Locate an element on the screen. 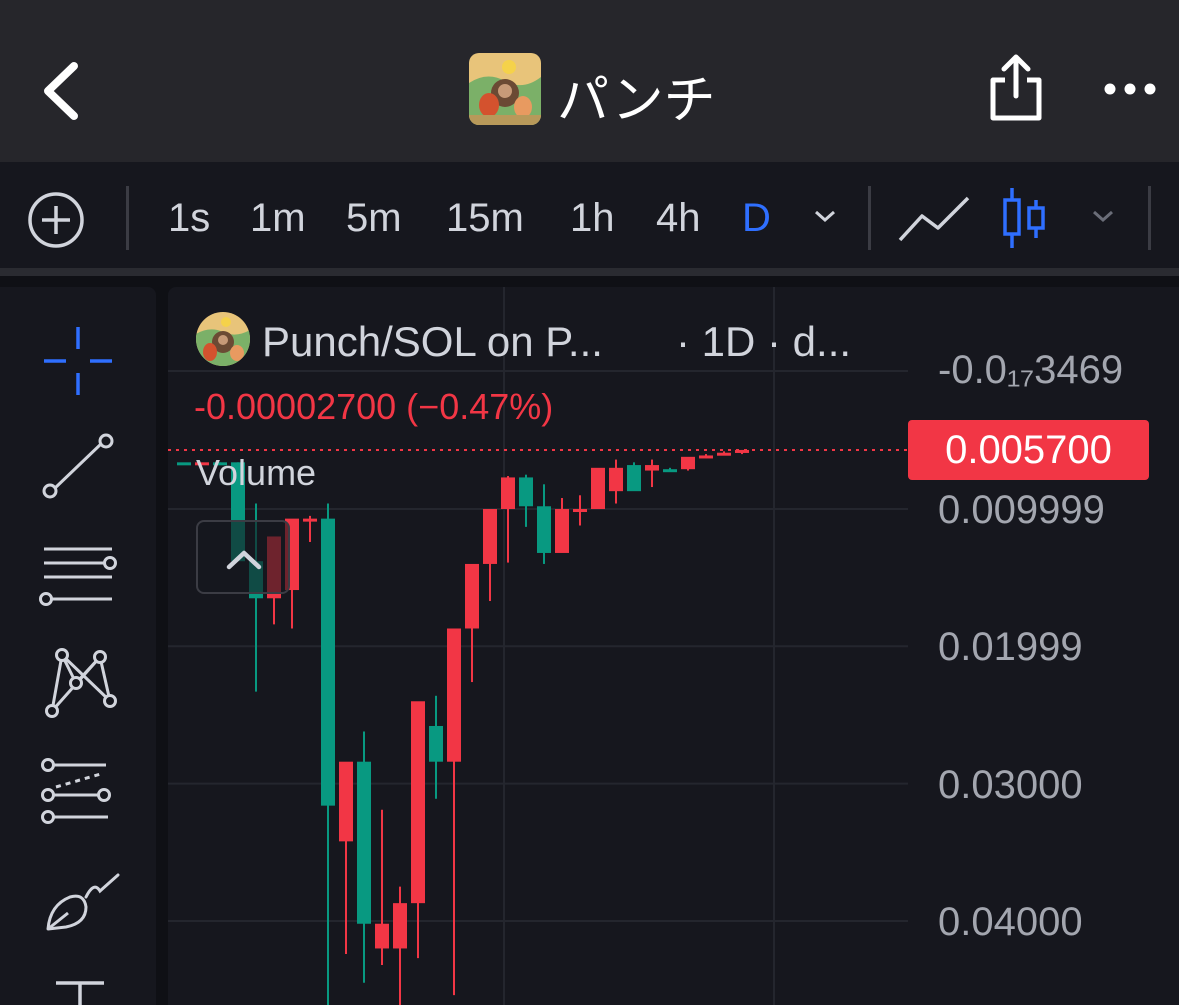  interval-4h: 4h is located at coordinates (678, 218).